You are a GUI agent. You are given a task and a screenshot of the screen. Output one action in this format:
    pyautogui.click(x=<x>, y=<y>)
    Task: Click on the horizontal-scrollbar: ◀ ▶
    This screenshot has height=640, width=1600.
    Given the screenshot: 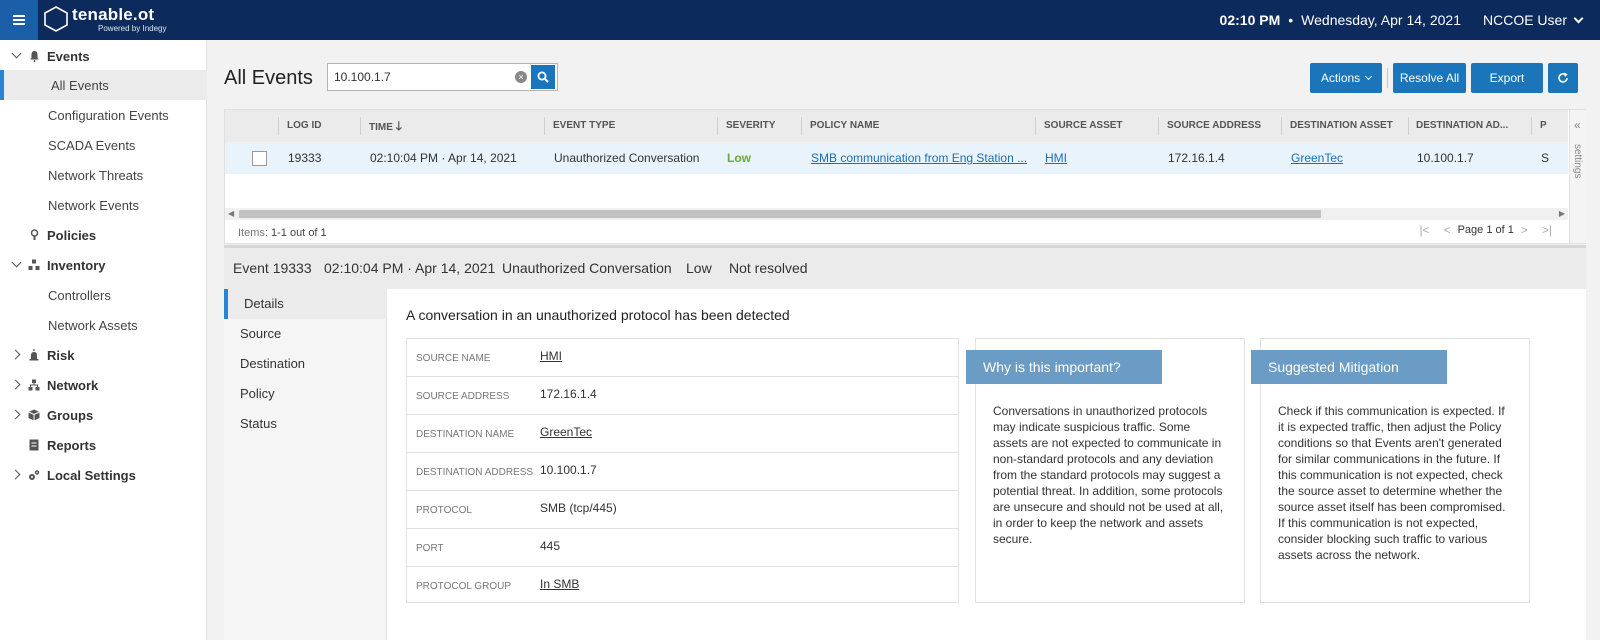 What is the action you would take?
    pyautogui.click(x=896, y=214)
    